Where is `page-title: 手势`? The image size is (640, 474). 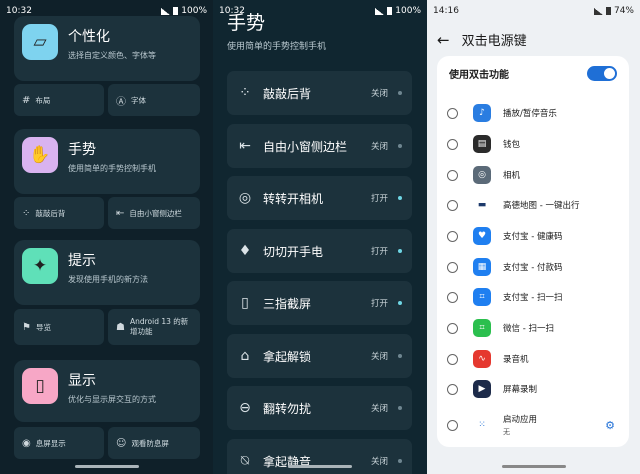 page-title: 手势 is located at coordinates (246, 23).